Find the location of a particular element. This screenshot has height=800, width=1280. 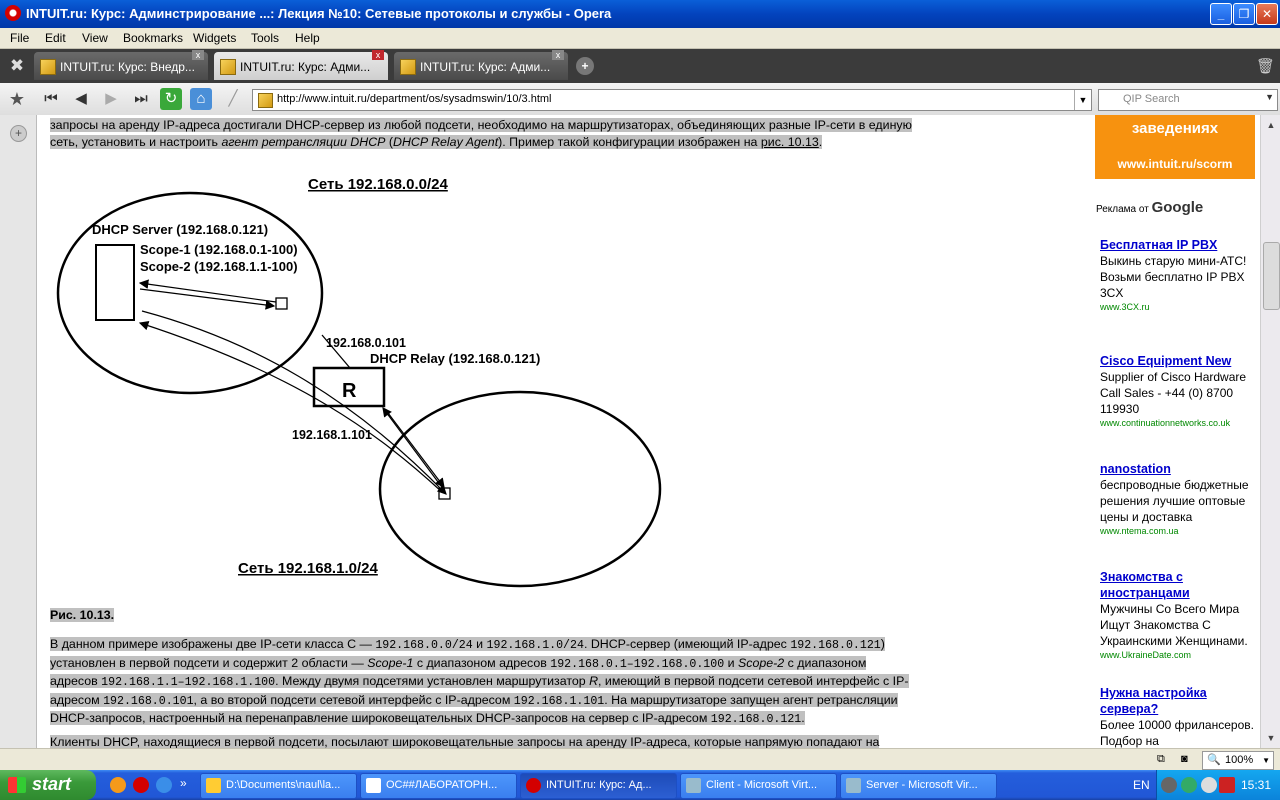

ip: 192.168.1.101 is located at coordinates (559, 701).